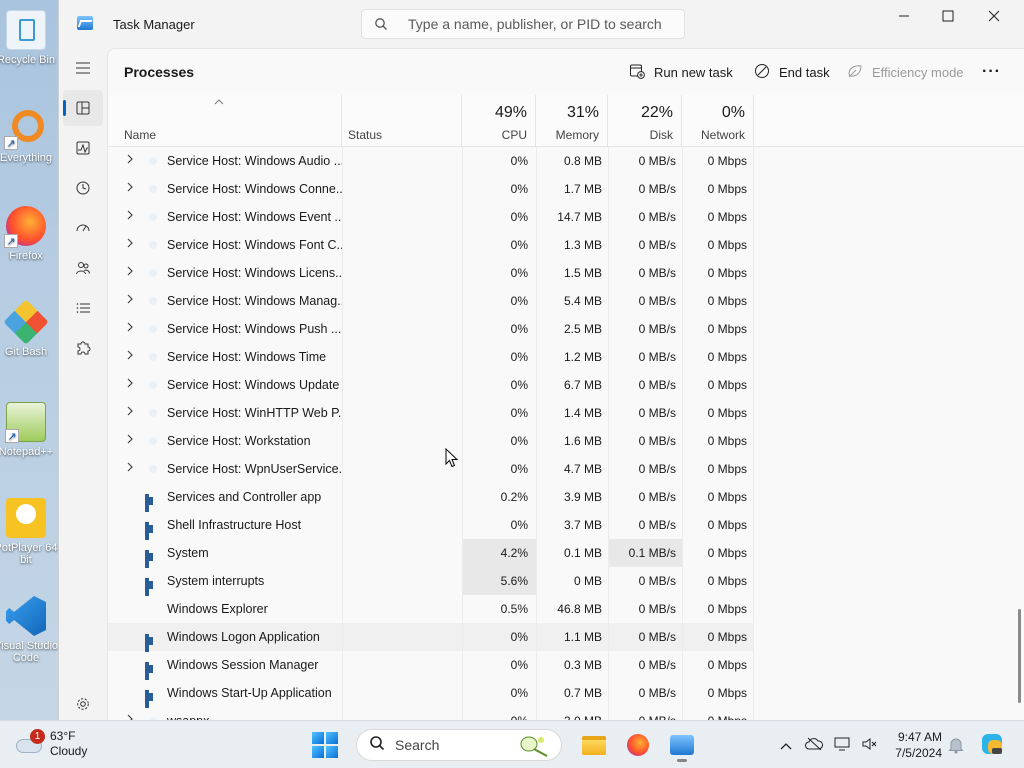 The width and height of the screenshot is (1024, 768). I want to click on volume-muted-icon, so click(870, 745).